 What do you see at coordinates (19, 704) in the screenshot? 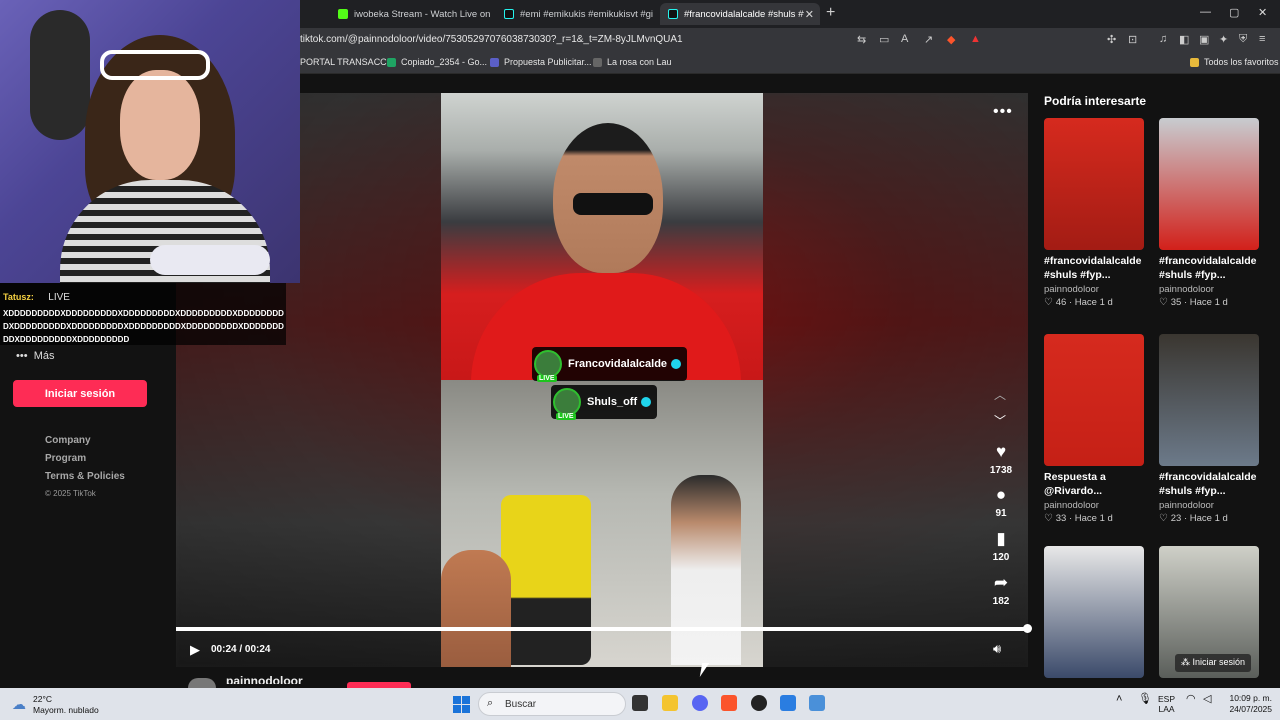
I see `cloud-icon: ☁` at bounding box center [19, 704].